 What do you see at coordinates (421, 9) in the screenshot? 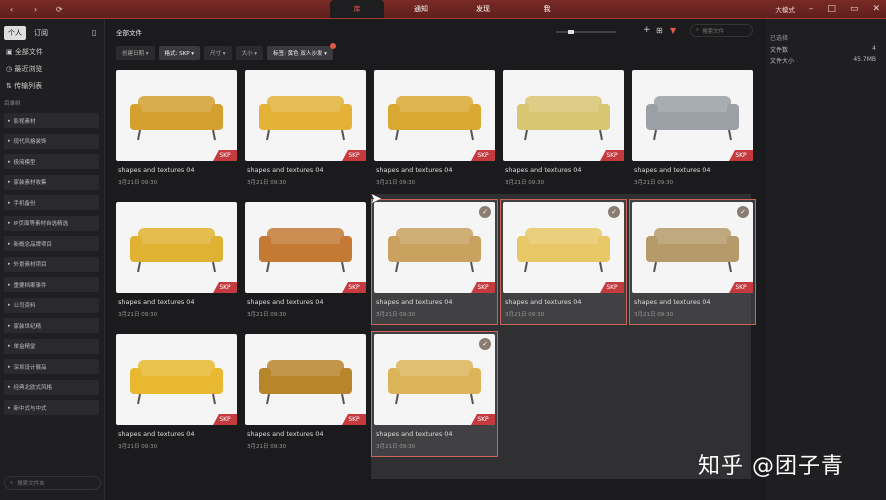
I see `tab-notifications: 通知` at bounding box center [421, 9].